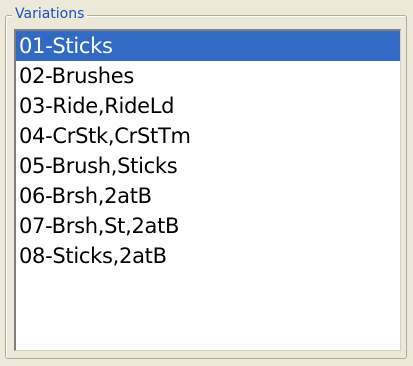 Image resolution: width=413 pixels, height=366 pixels. Describe the element at coordinates (208, 46) in the screenshot. I see `list-item-01: 01-Sticks` at that location.